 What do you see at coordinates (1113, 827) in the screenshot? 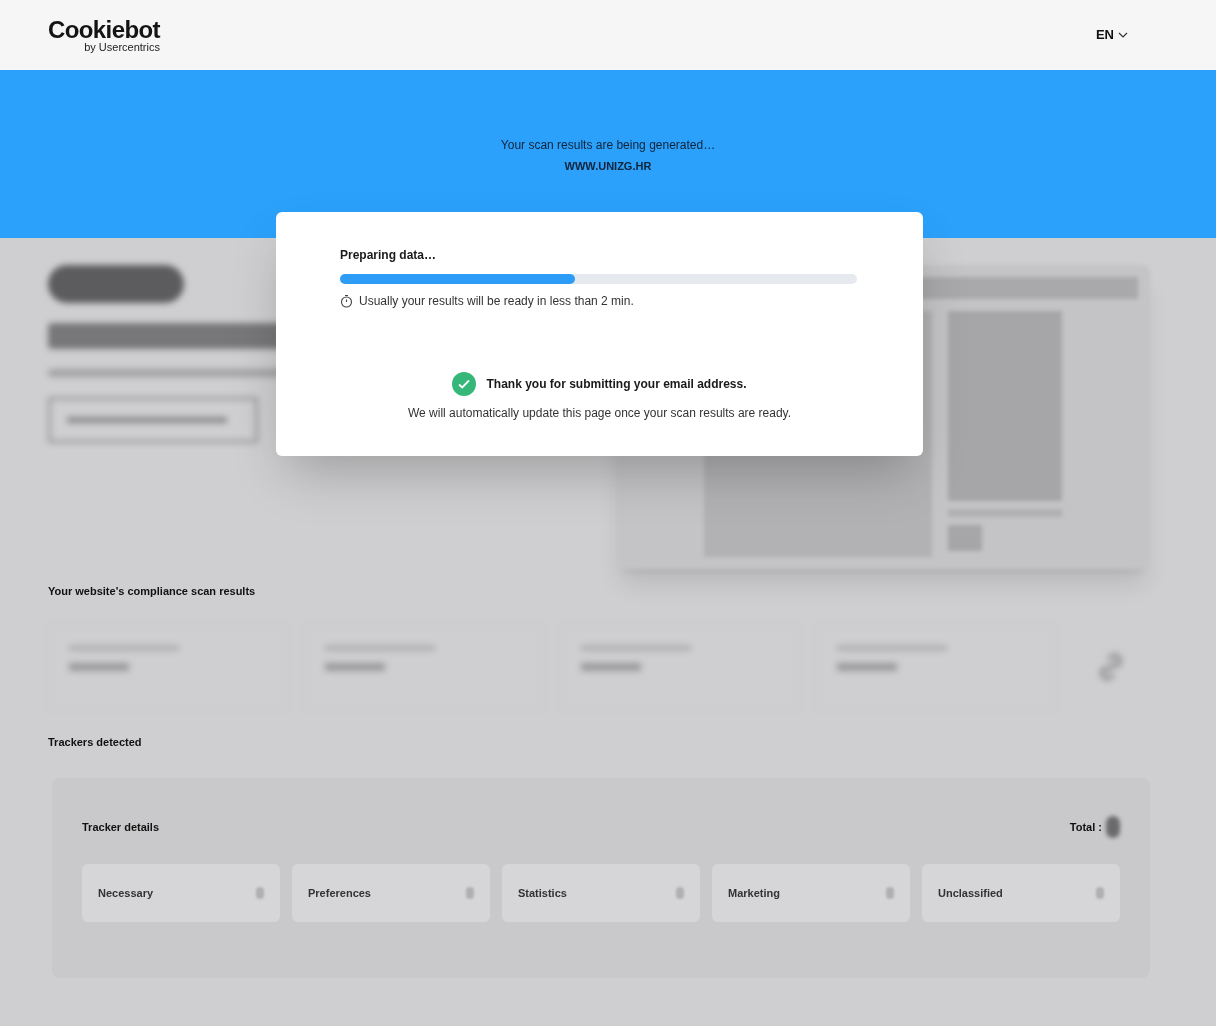
I see `blurred-total-count` at bounding box center [1113, 827].